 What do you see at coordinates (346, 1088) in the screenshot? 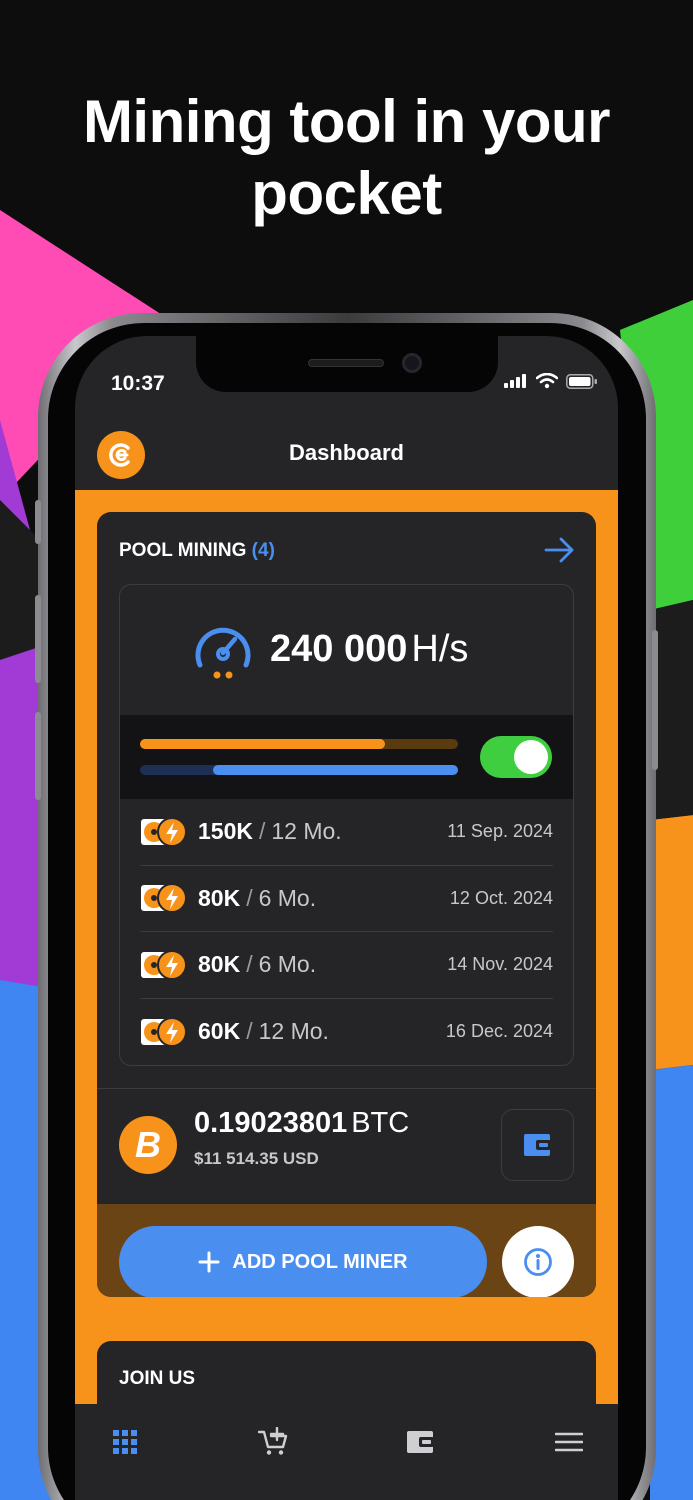
I see `divider` at bounding box center [346, 1088].